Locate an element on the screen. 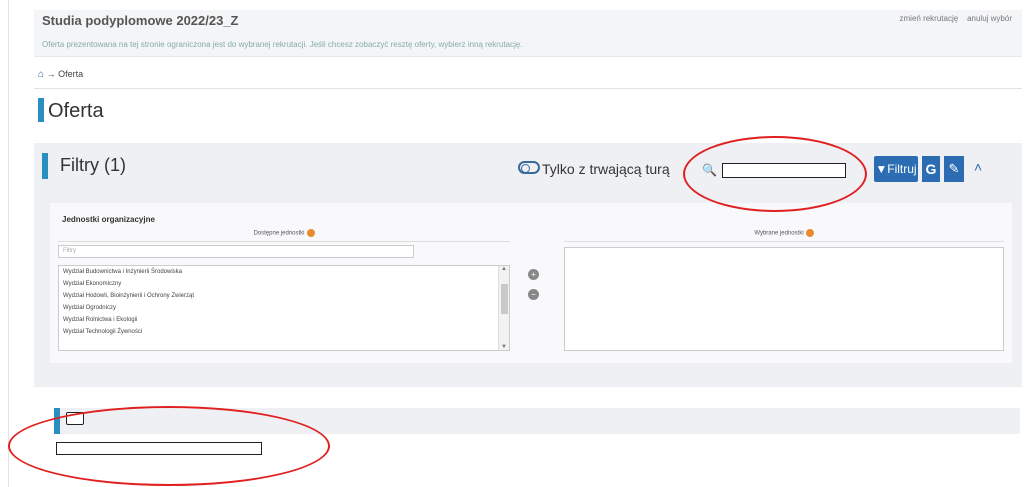 This screenshot has height=487, width=1030. collapse-chevron-icon: ˄ is located at coordinates (978, 167).